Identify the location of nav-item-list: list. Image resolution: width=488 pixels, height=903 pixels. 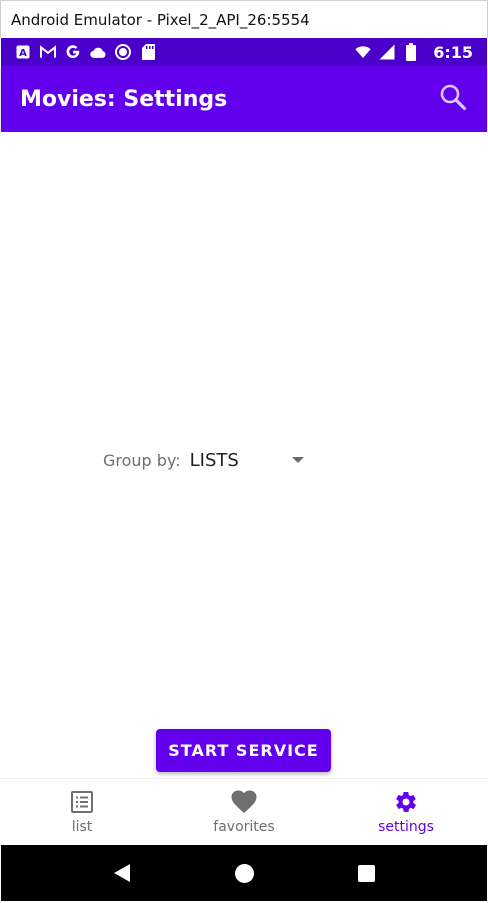
(82, 812).